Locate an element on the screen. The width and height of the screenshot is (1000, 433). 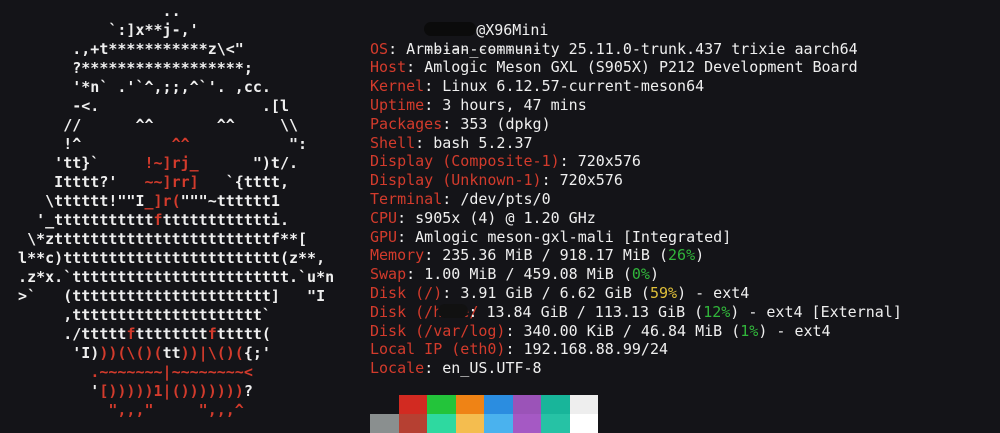
palette-row-bright is located at coordinates (484, 423).